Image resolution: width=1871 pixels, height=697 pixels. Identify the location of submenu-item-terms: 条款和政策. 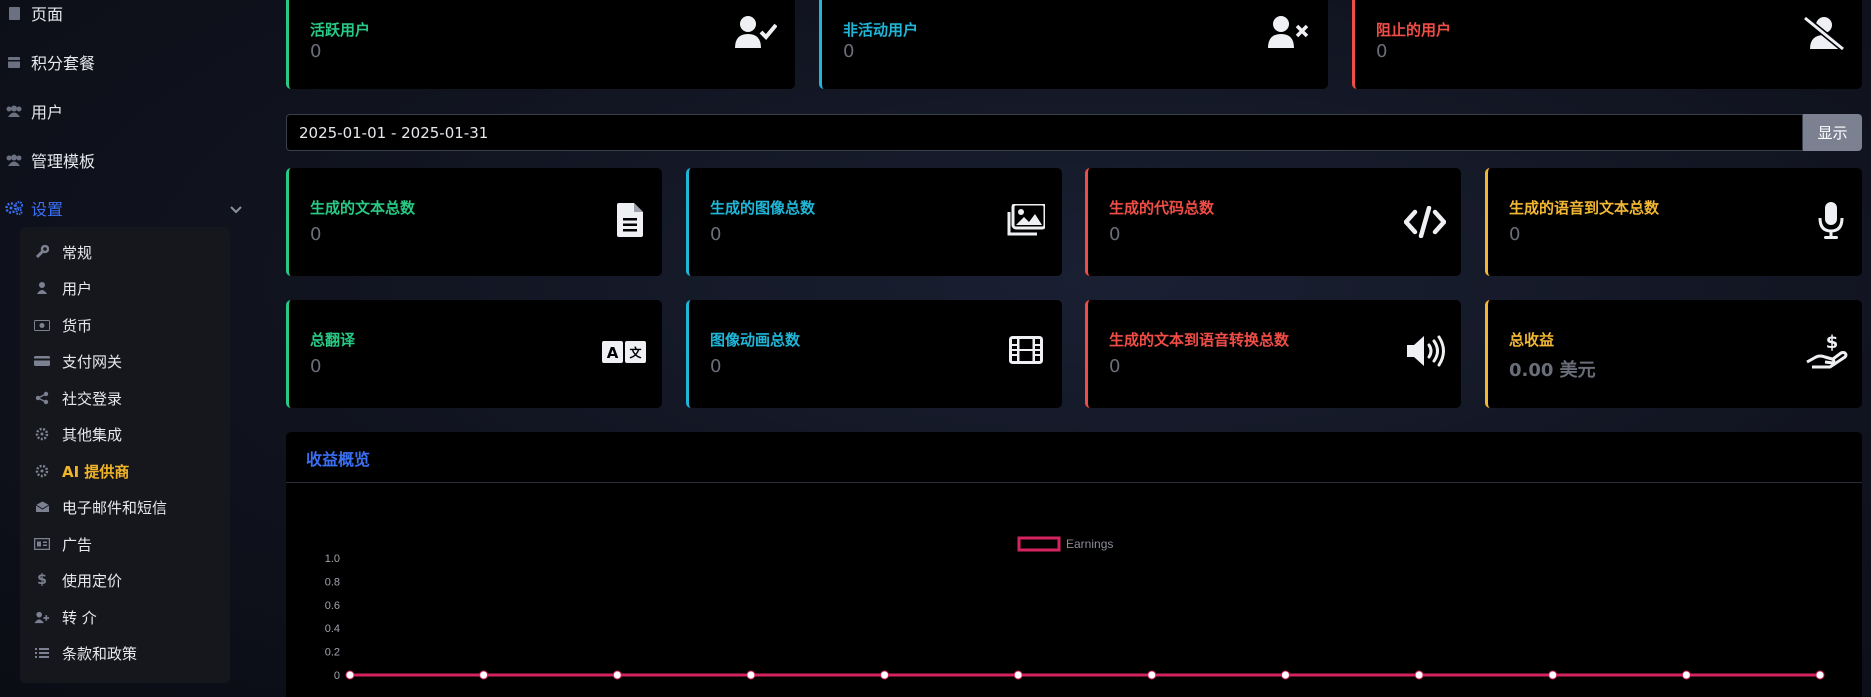
(85, 653).